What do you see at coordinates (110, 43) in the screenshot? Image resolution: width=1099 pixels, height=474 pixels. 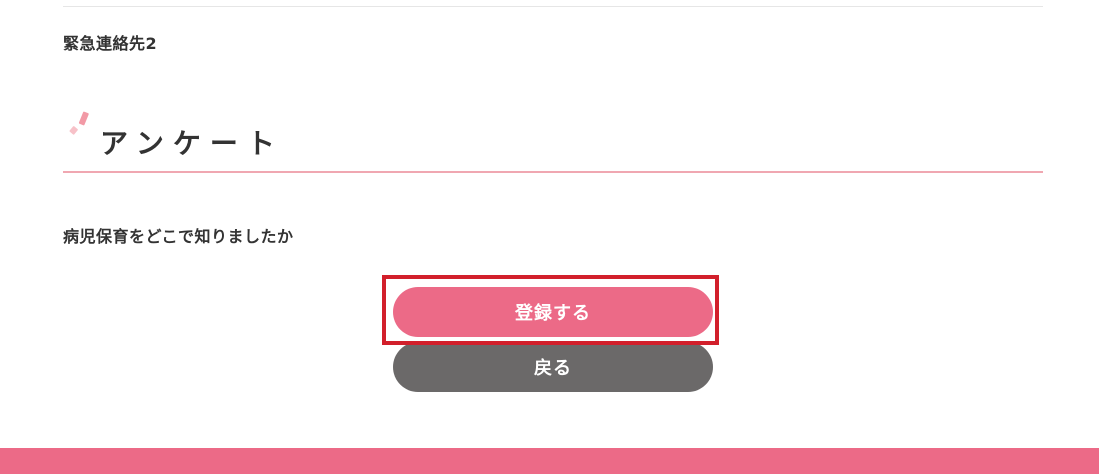 I see `emergency-contact-2-label: 緊急連絡先2` at bounding box center [110, 43].